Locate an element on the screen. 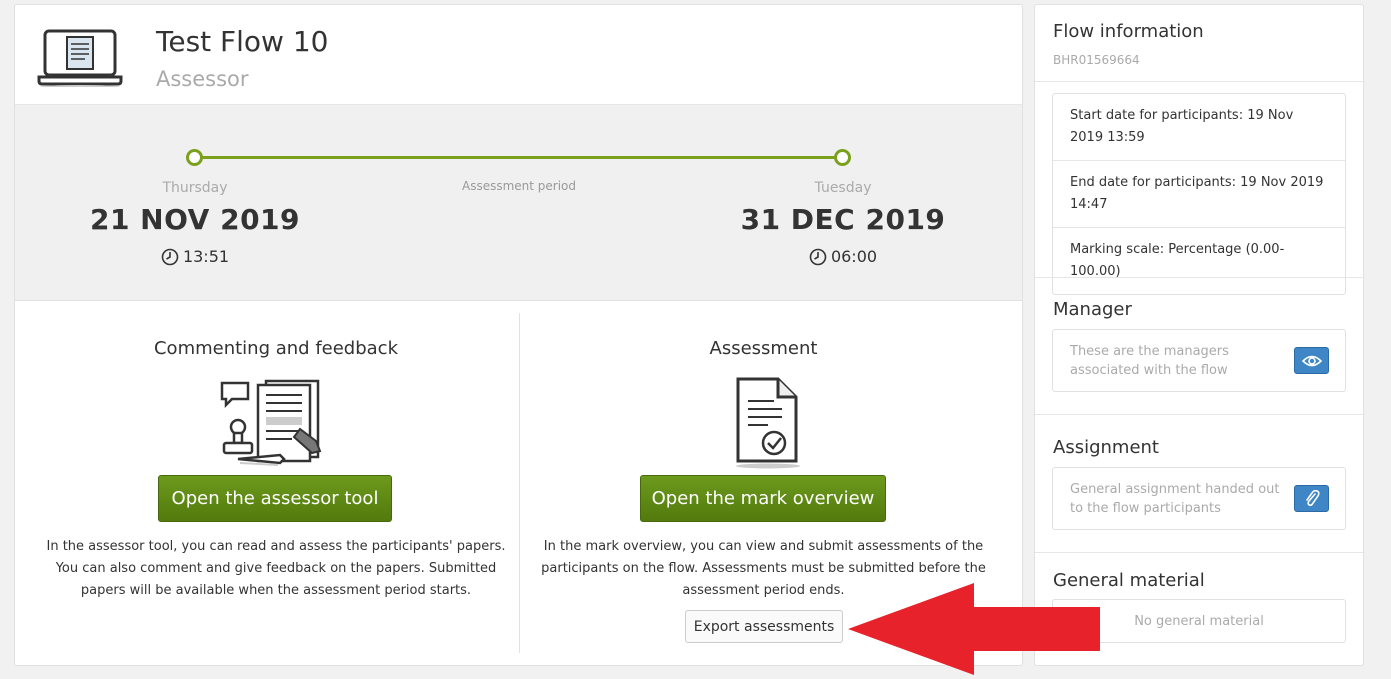 Image resolution: width=1391 pixels, height=679 pixels. start-date: 21 NOV 2019 is located at coordinates (195, 219).